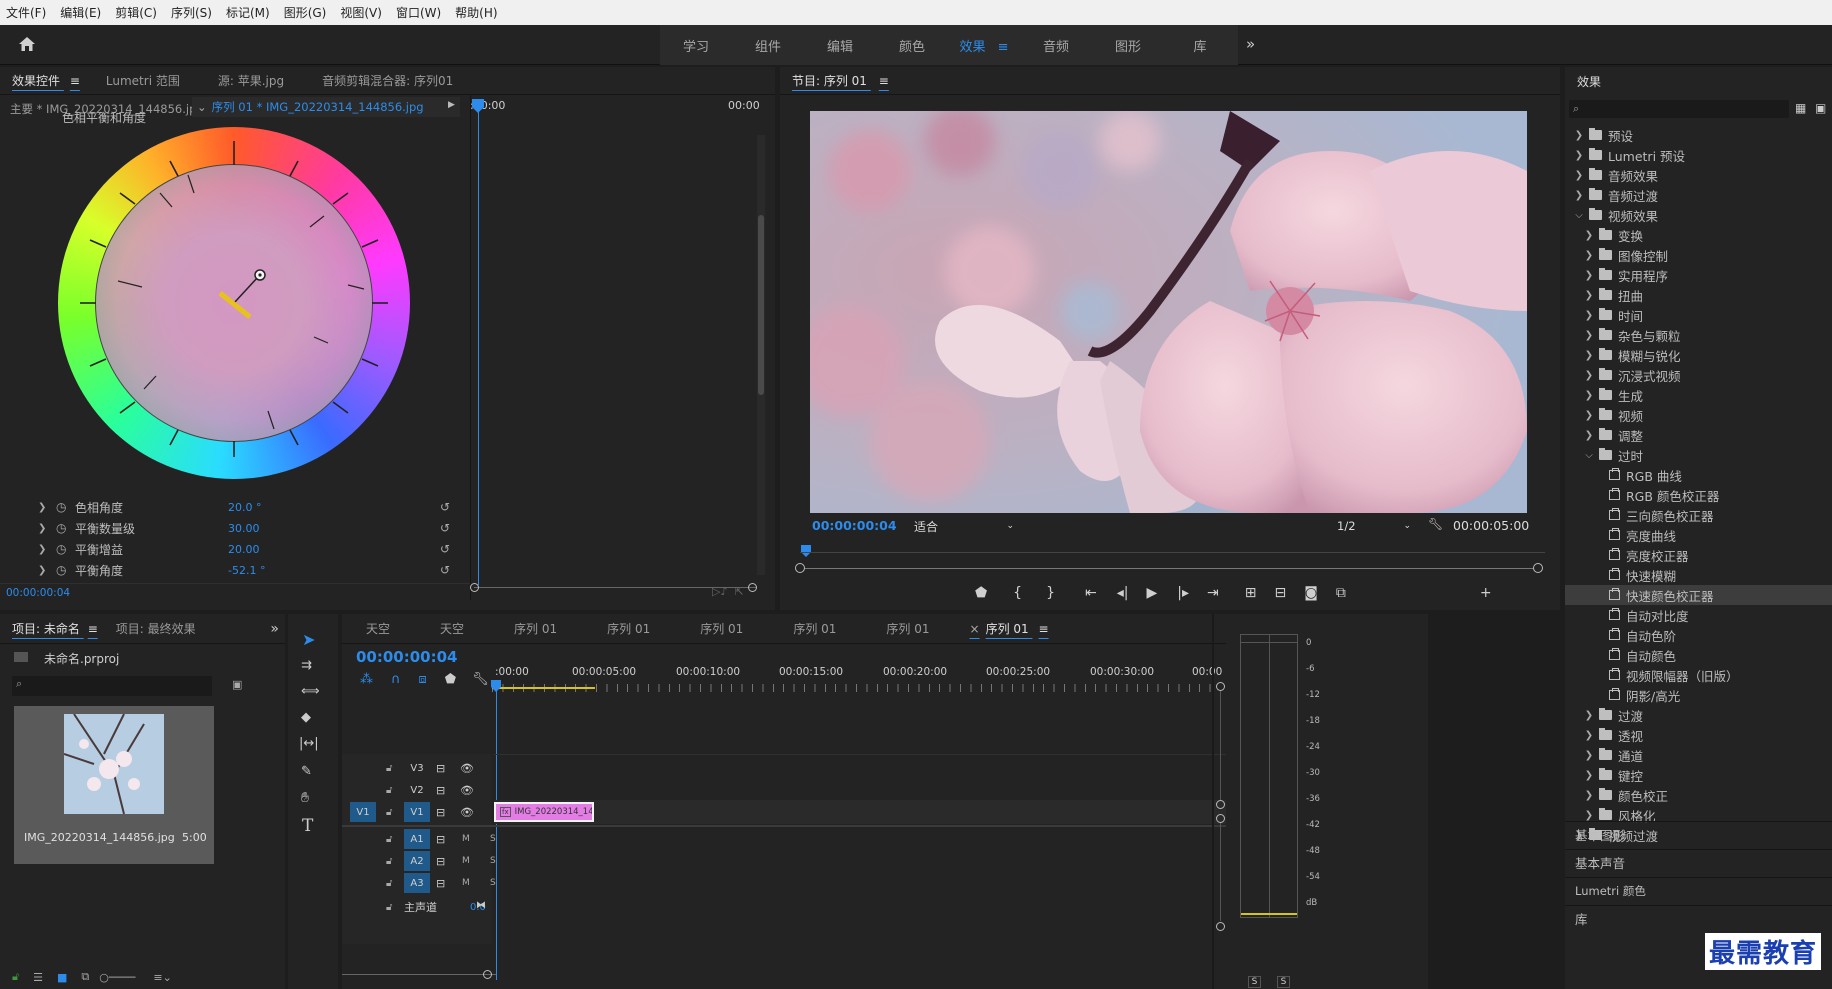  What do you see at coordinates (768, 45) in the screenshot?
I see `workspace-assembly: 组件` at bounding box center [768, 45].